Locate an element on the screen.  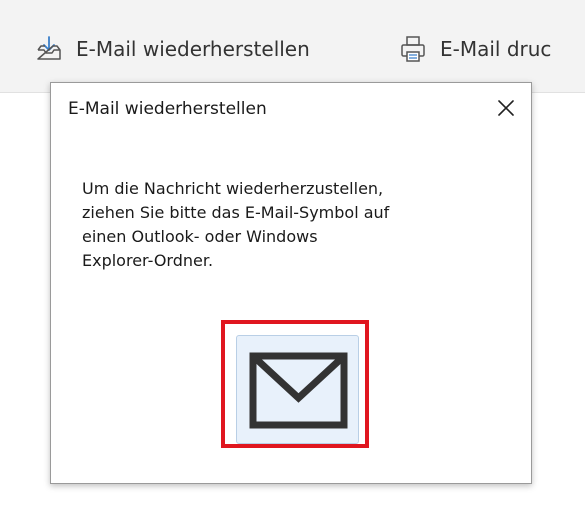
close-button is located at coordinates (506, 108).